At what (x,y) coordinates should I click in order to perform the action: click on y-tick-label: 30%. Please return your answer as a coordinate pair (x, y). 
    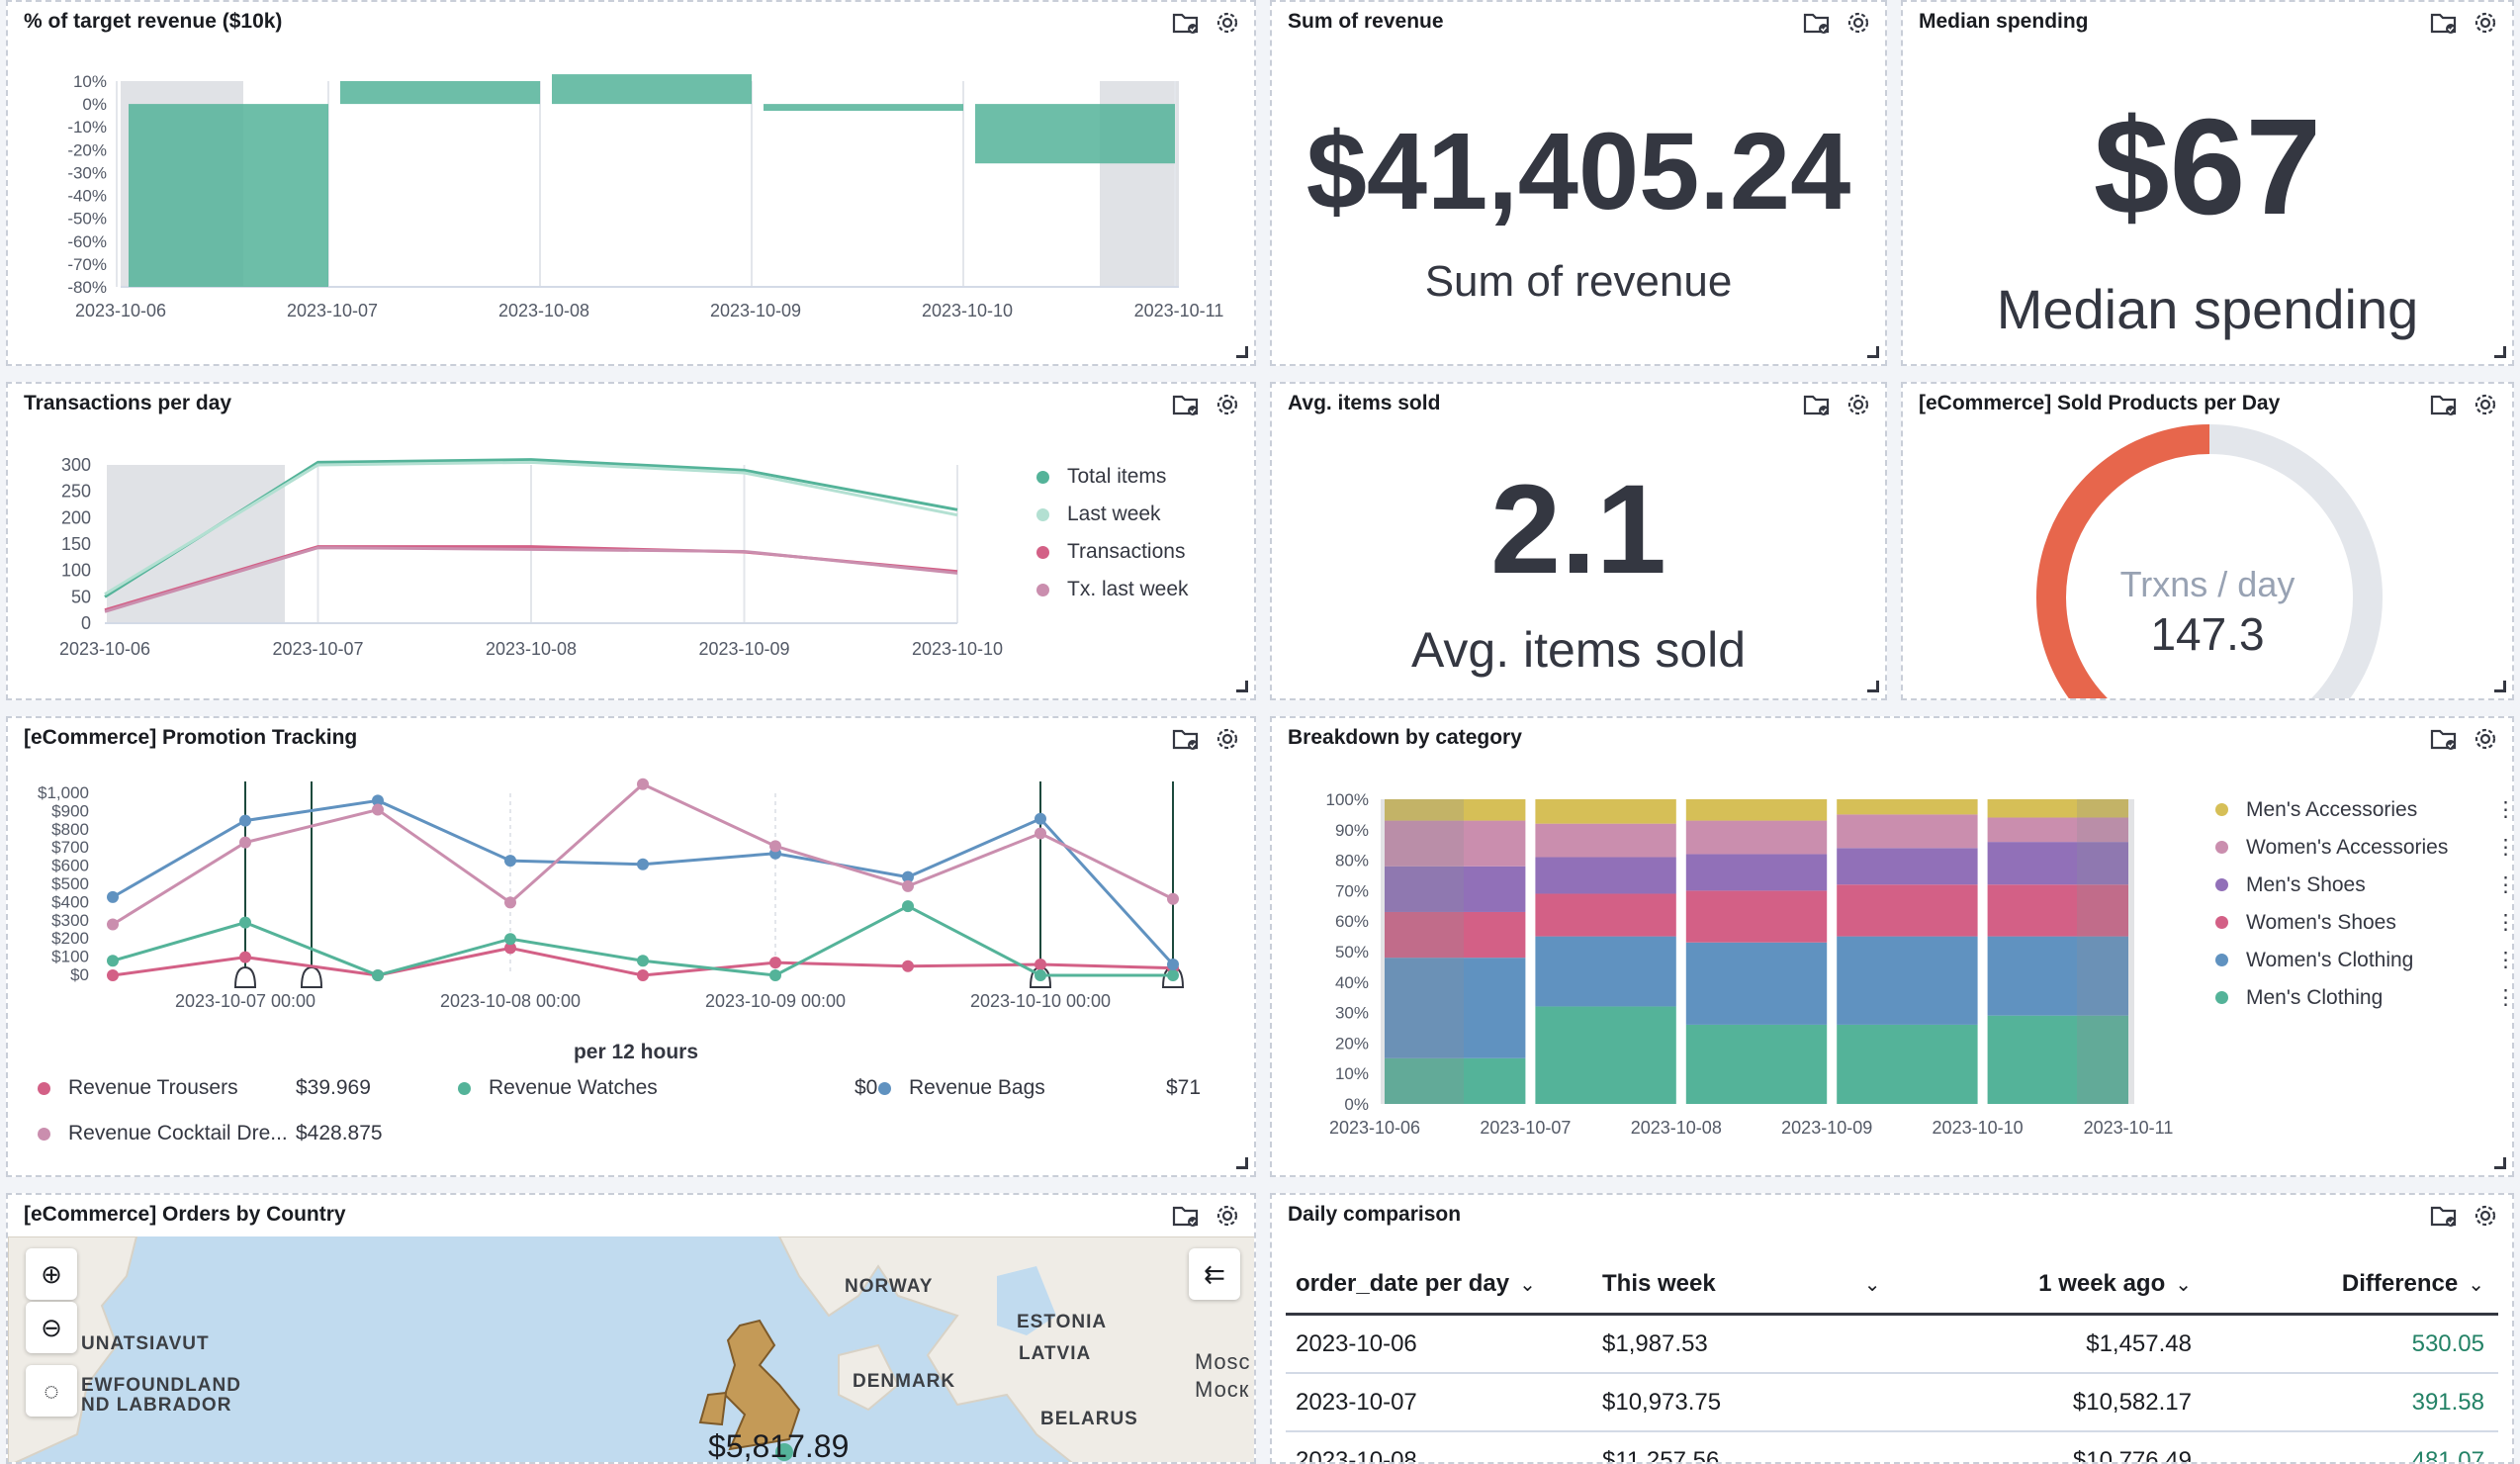
    Looking at the image, I should click on (1352, 1013).